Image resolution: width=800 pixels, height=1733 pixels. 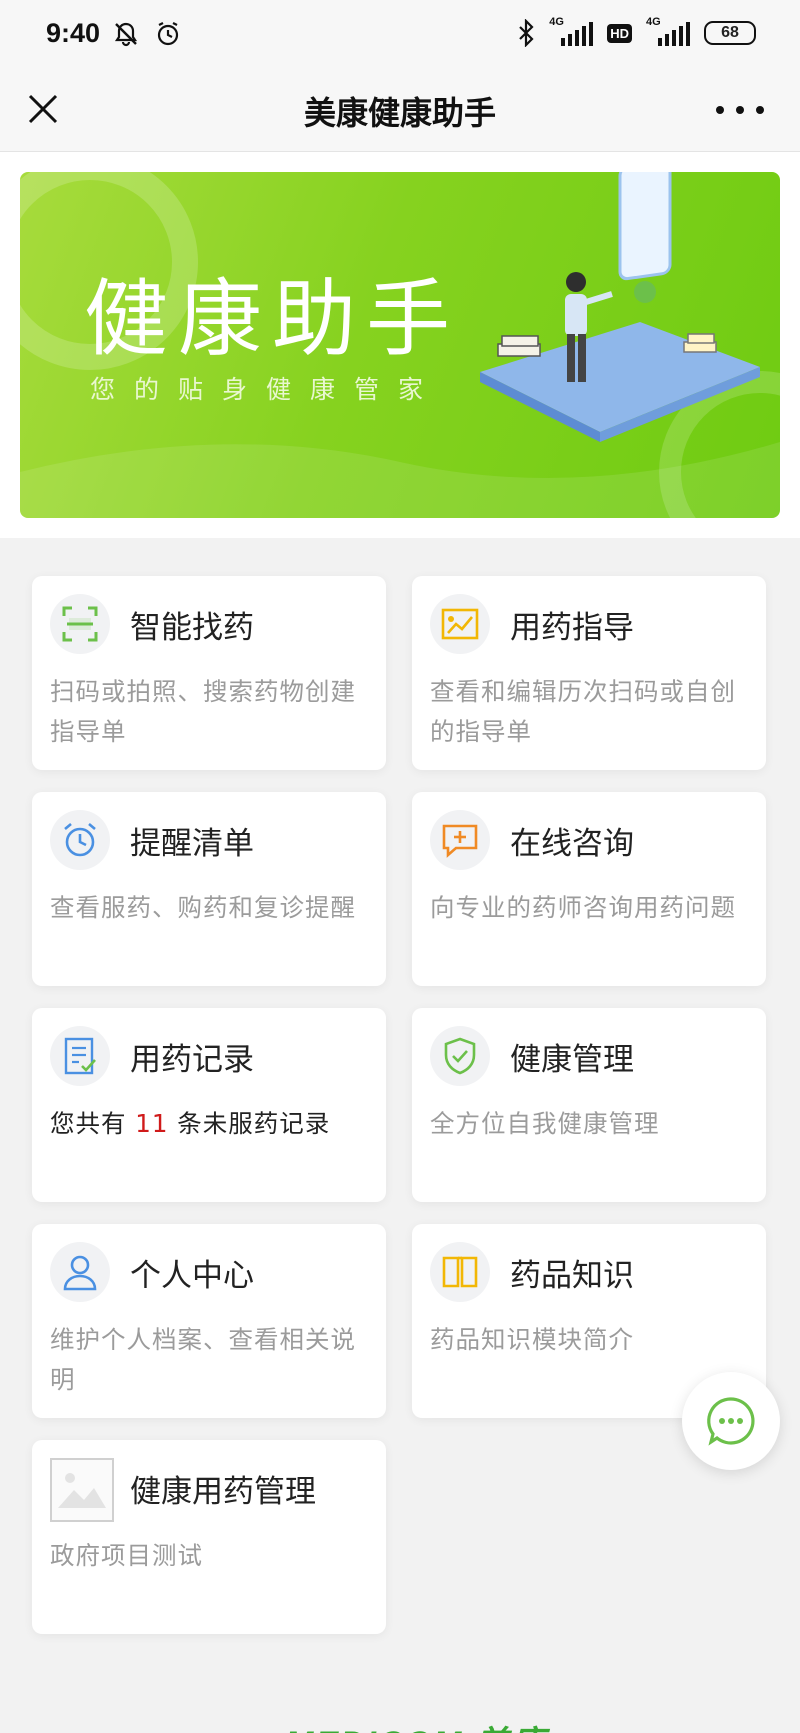 I want to click on card-medication-record: 用药记录 您共有 11 条未服药记录, so click(x=209, y=1105).